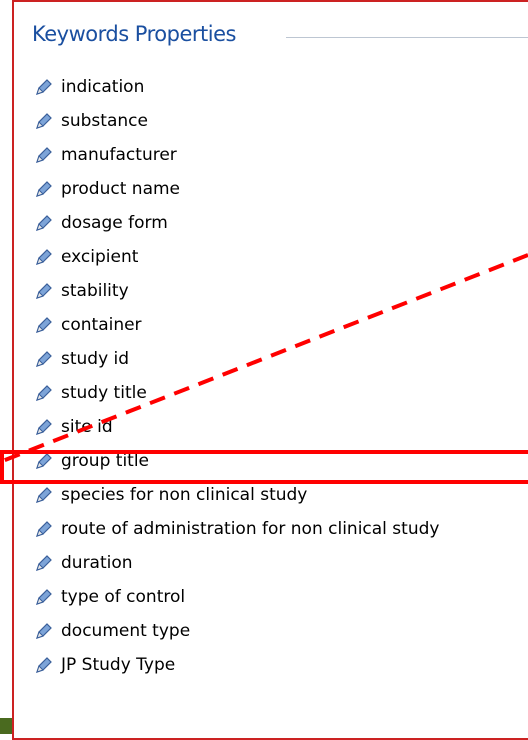 Image resolution: width=528 pixels, height=740 pixels. What do you see at coordinates (236, 563) in the screenshot?
I see `keyword-item-duration: duration` at bounding box center [236, 563].